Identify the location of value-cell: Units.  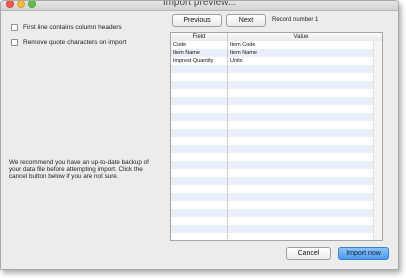
(236, 61).